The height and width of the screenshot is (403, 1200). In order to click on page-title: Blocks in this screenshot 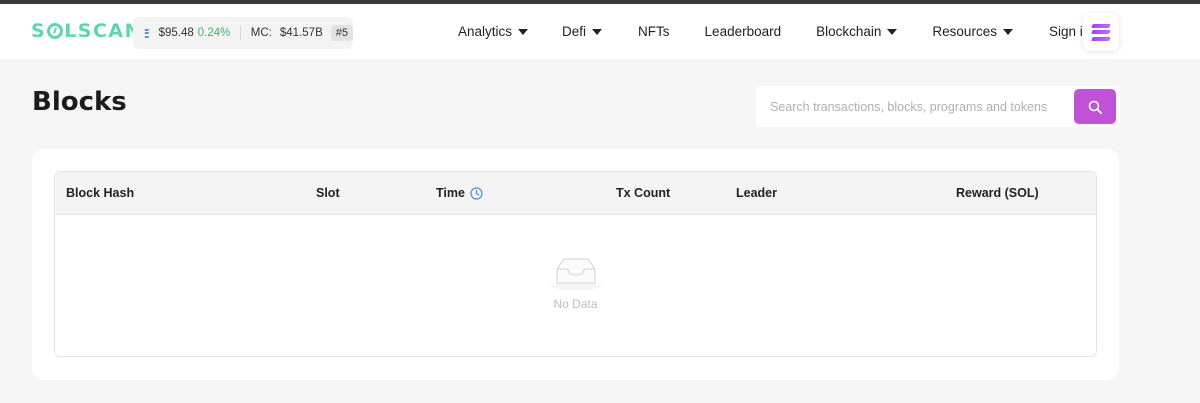, I will do `click(79, 102)`.